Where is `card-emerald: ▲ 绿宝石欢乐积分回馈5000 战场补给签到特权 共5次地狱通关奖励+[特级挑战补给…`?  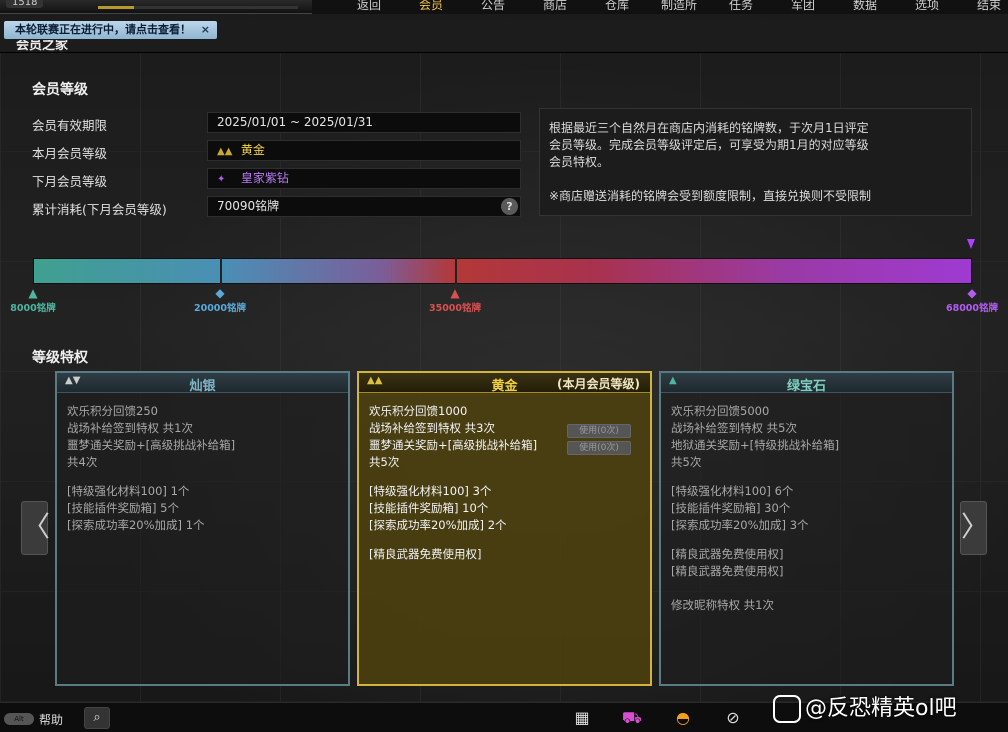
card-emerald: ▲ 绿宝石欢乐积分回馈5000 战场补给签到特权 共5次地狱通关奖励+[特级挑战补给… is located at coordinates (806, 528).